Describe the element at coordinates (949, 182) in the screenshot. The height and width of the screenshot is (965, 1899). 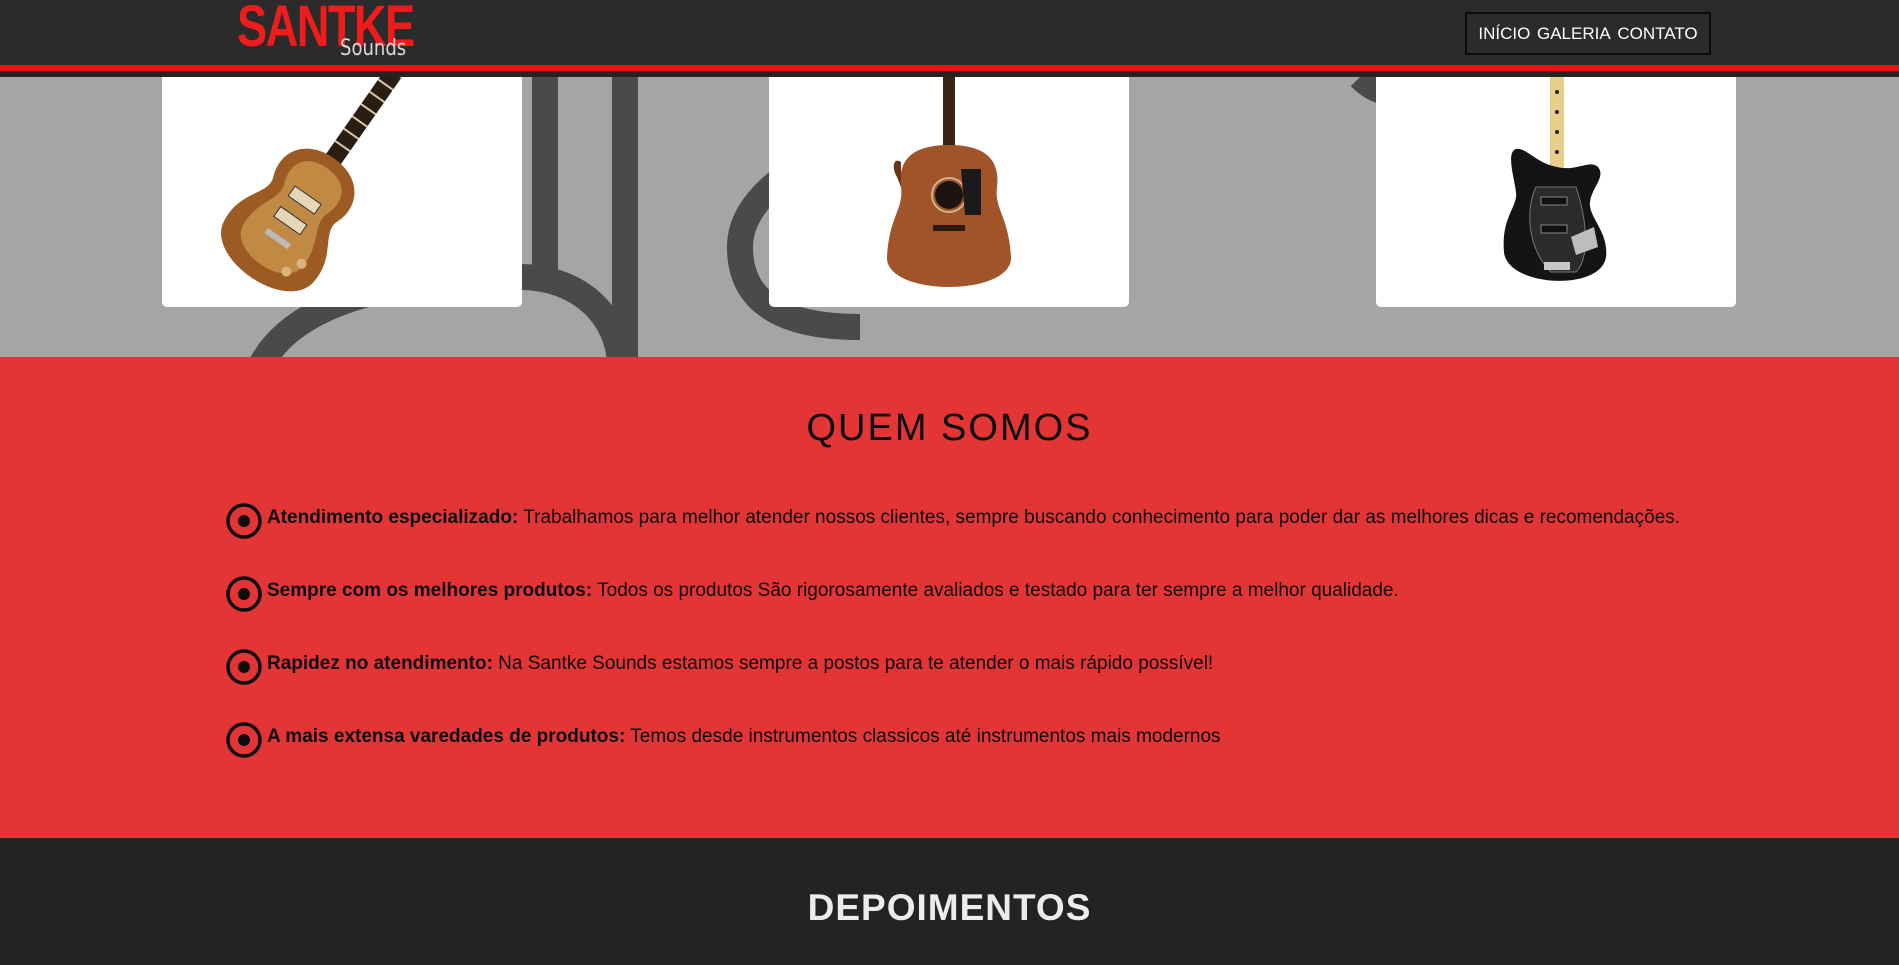
I see `acoustic-guitar-image` at that location.